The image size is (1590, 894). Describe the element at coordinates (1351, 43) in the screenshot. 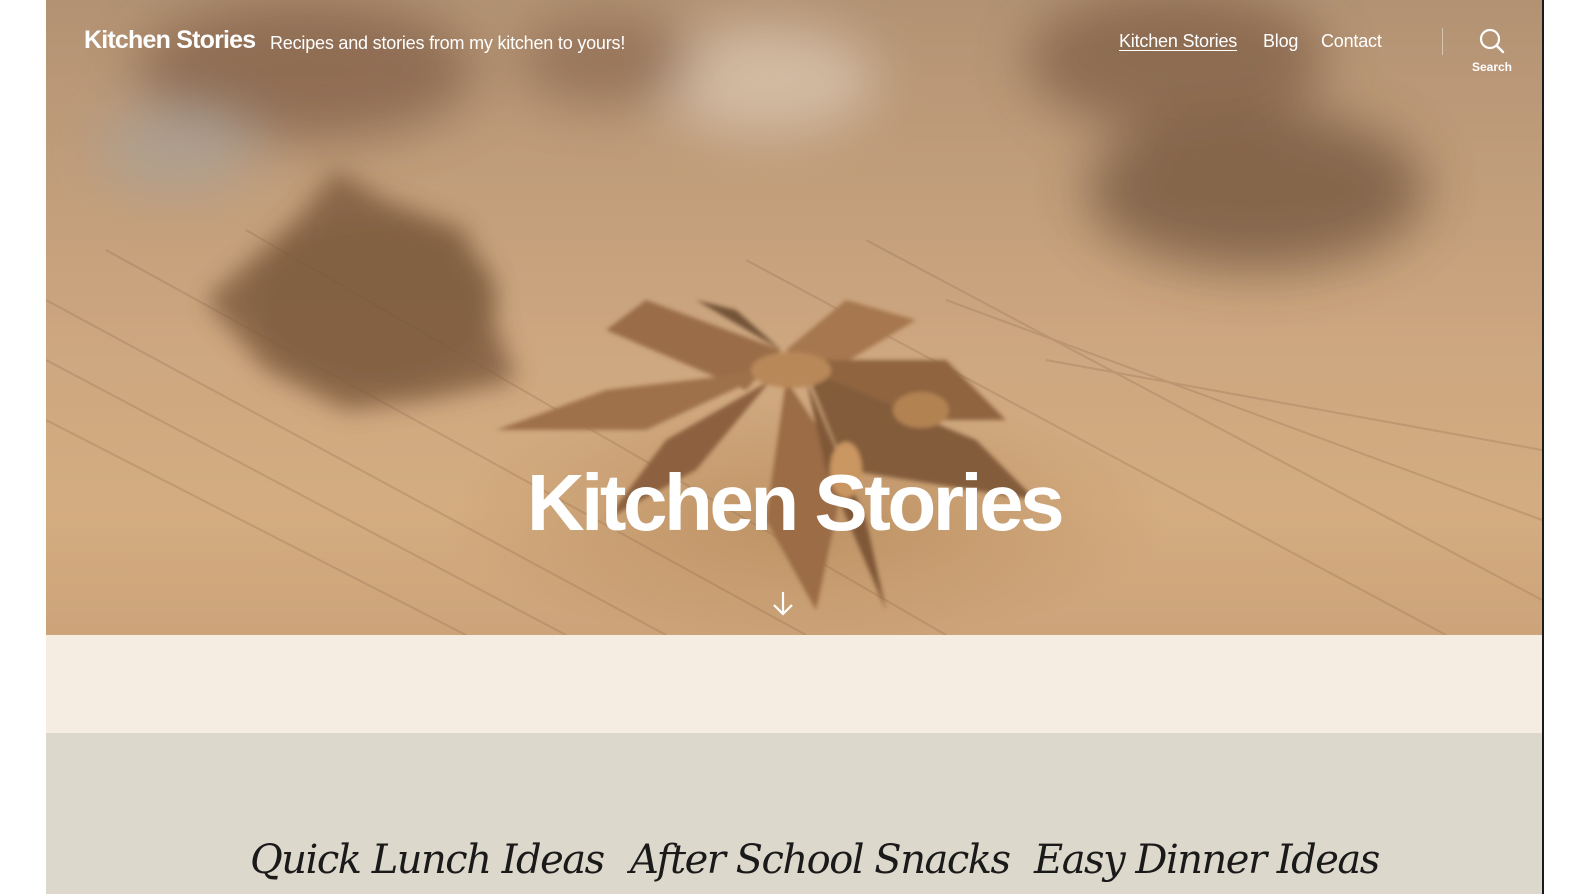

I see `nav-item-contact: Contact` at that location.